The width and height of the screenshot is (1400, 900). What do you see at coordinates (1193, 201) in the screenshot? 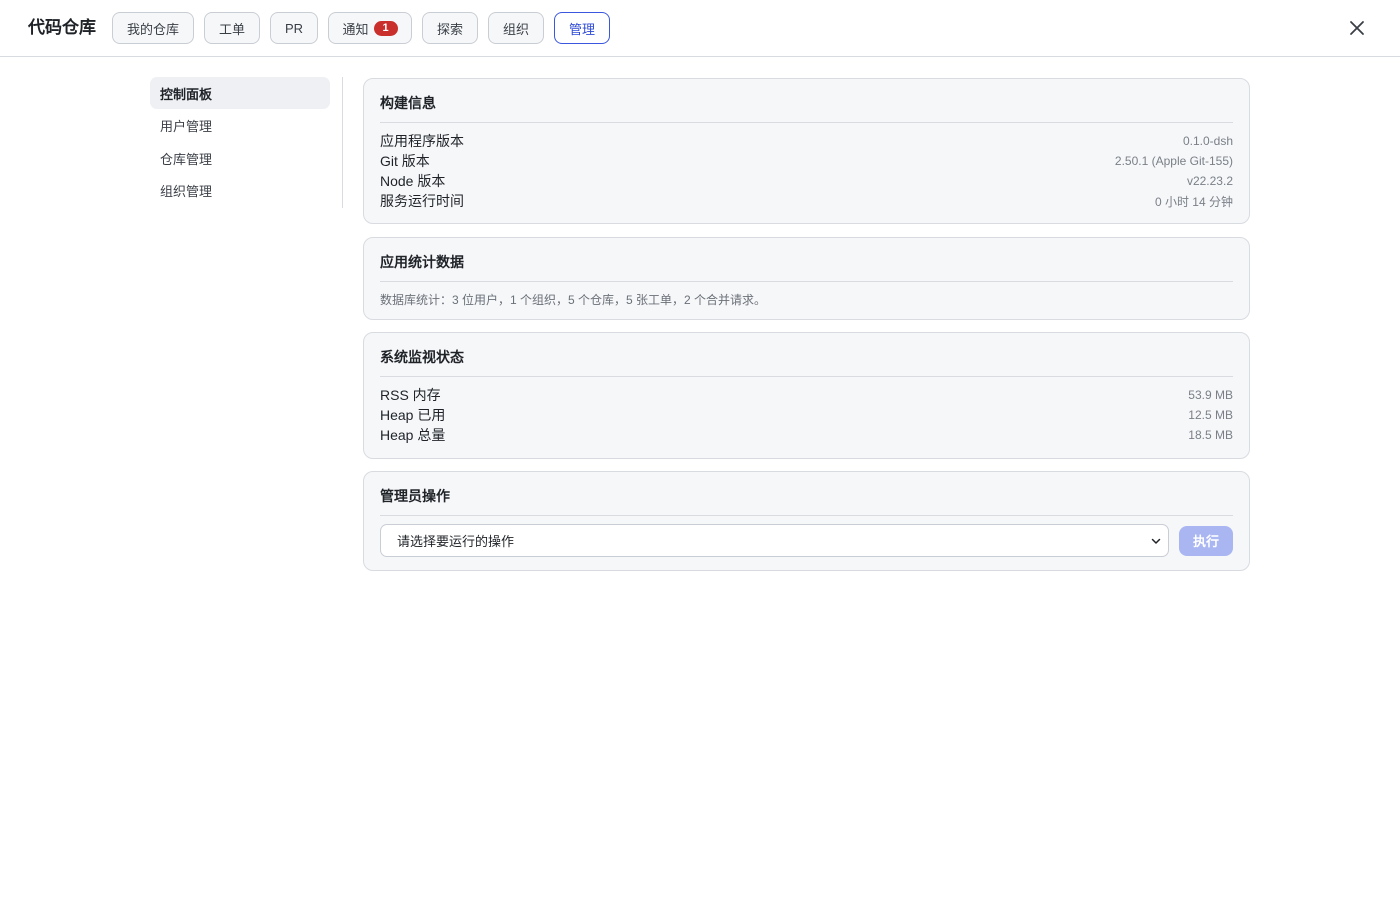
I see `row-value: 0 小时 14 分钟` at bounding box center [1193, 201].